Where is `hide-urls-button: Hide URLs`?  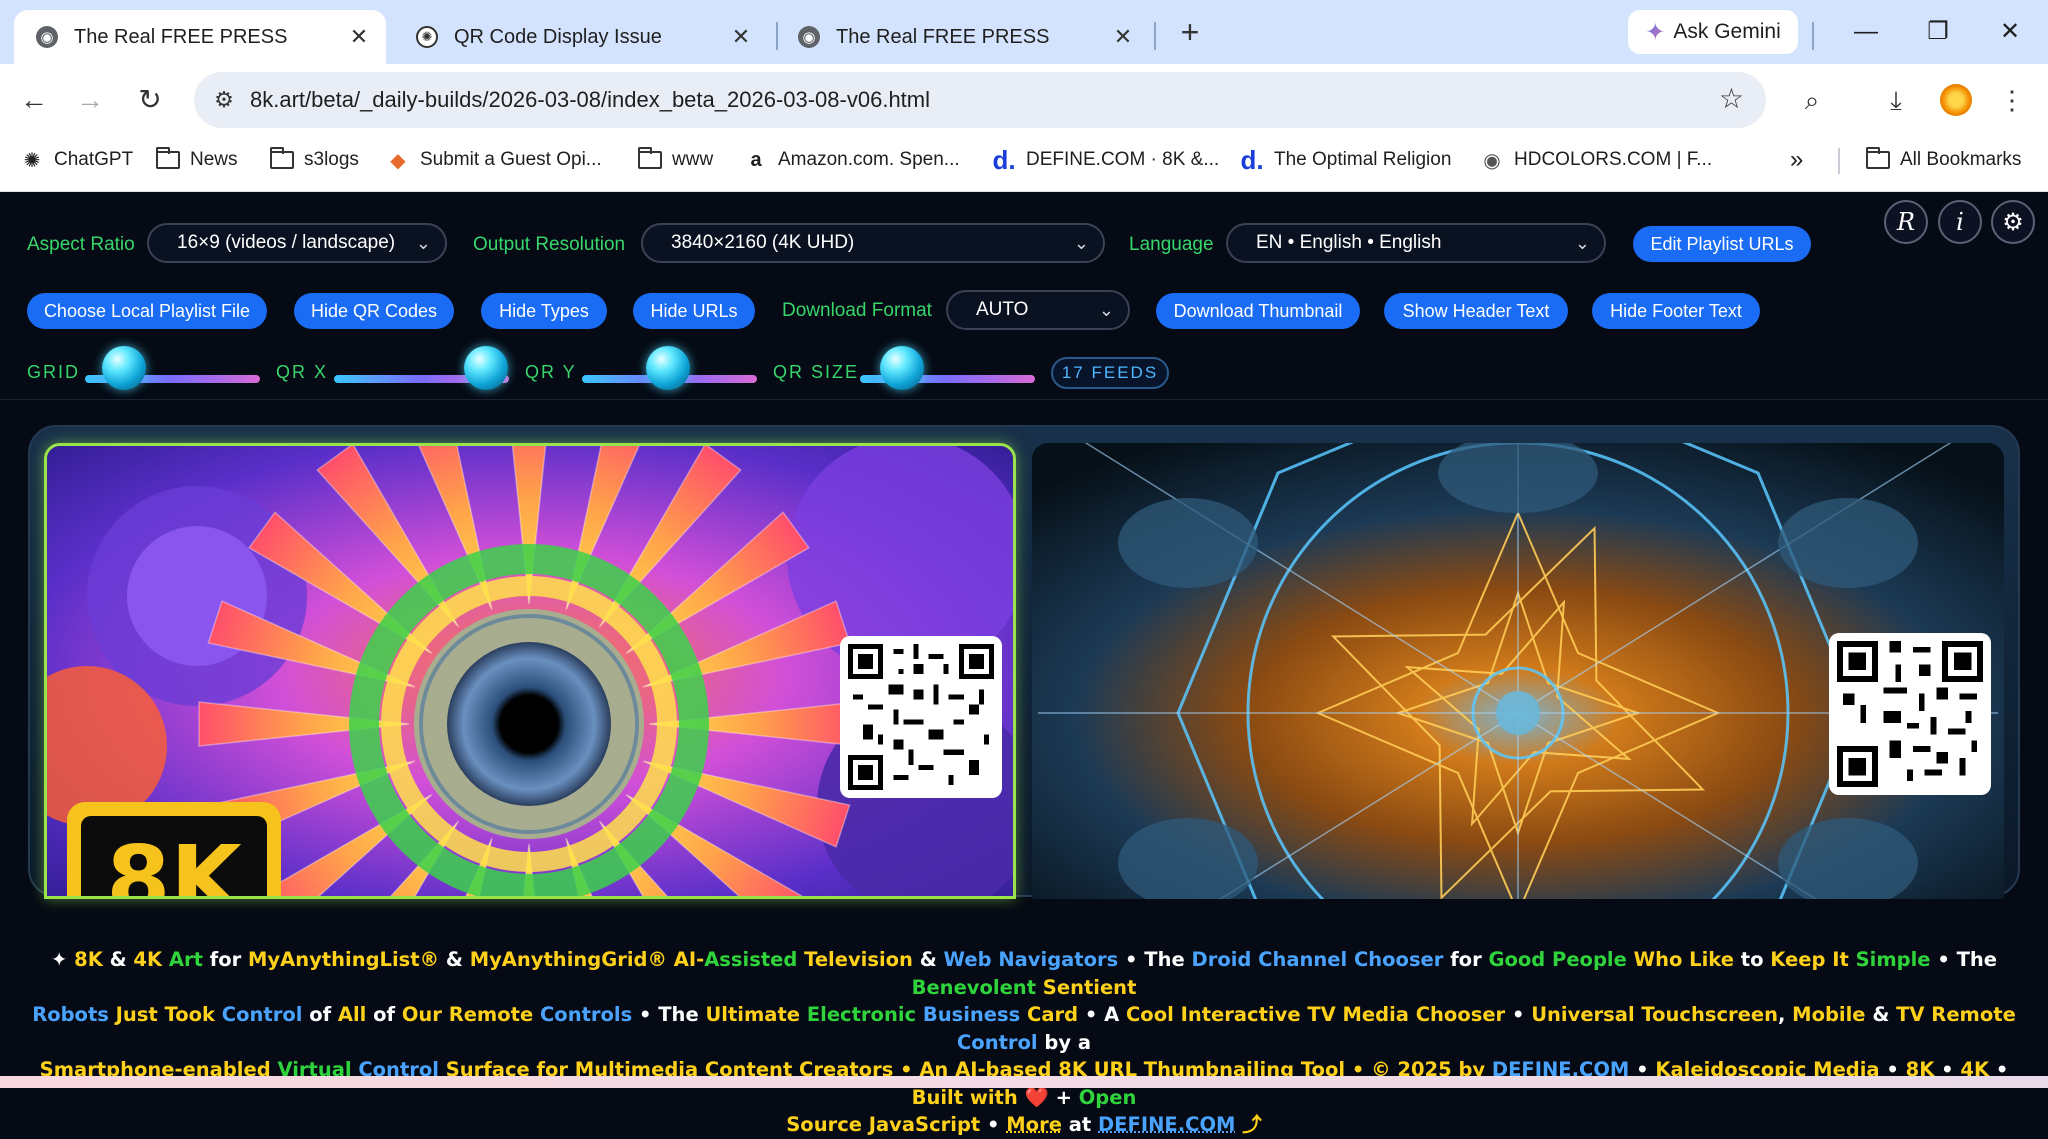 hide-urls-button: Hide URLs is located at coordinates (694, 311).